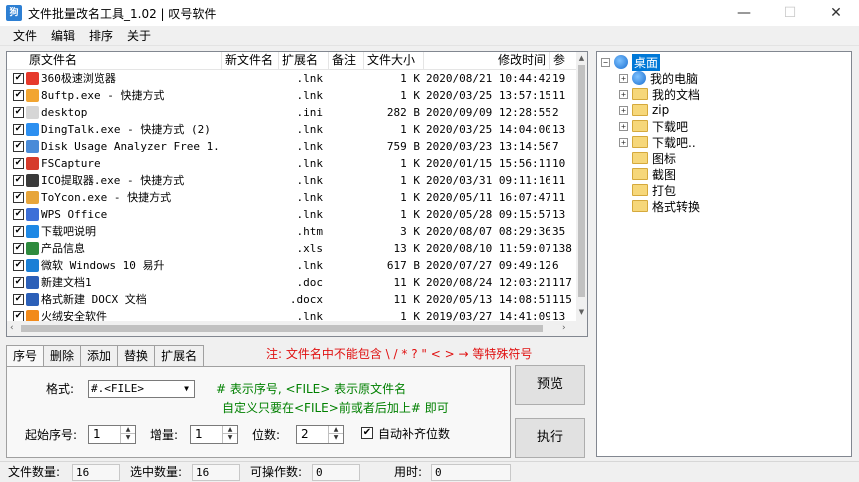 This screenshot has width=859, height=482. What do you see at coordinates (292, 214) in the screenshot?
I see `table-row: ✔ WPS Office .lnk 1 K 2020/05/28 09:15:57 13` at bounding box center [292, 214].